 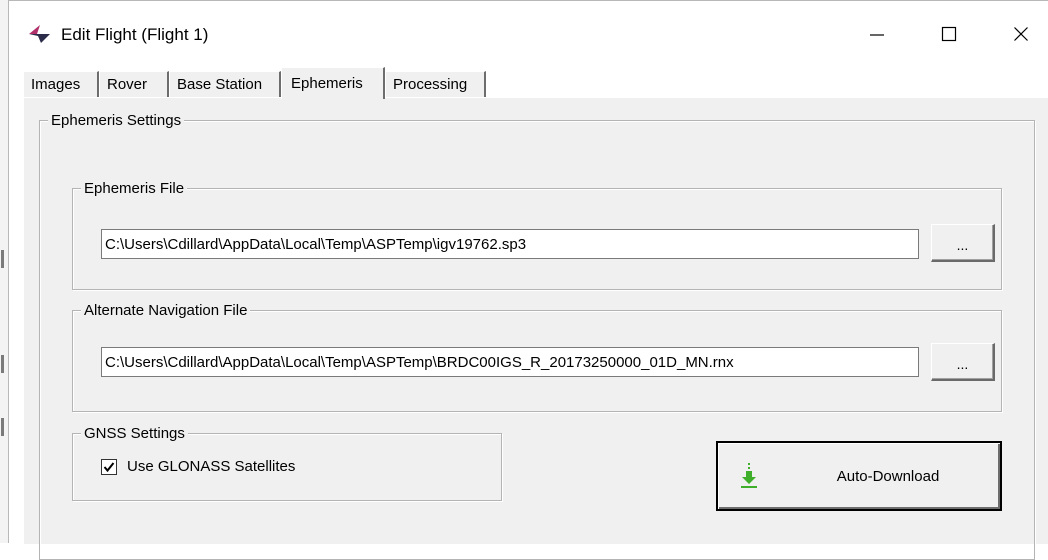 I want to click on use-glonass-checkbox, so click(x=109, y=466).